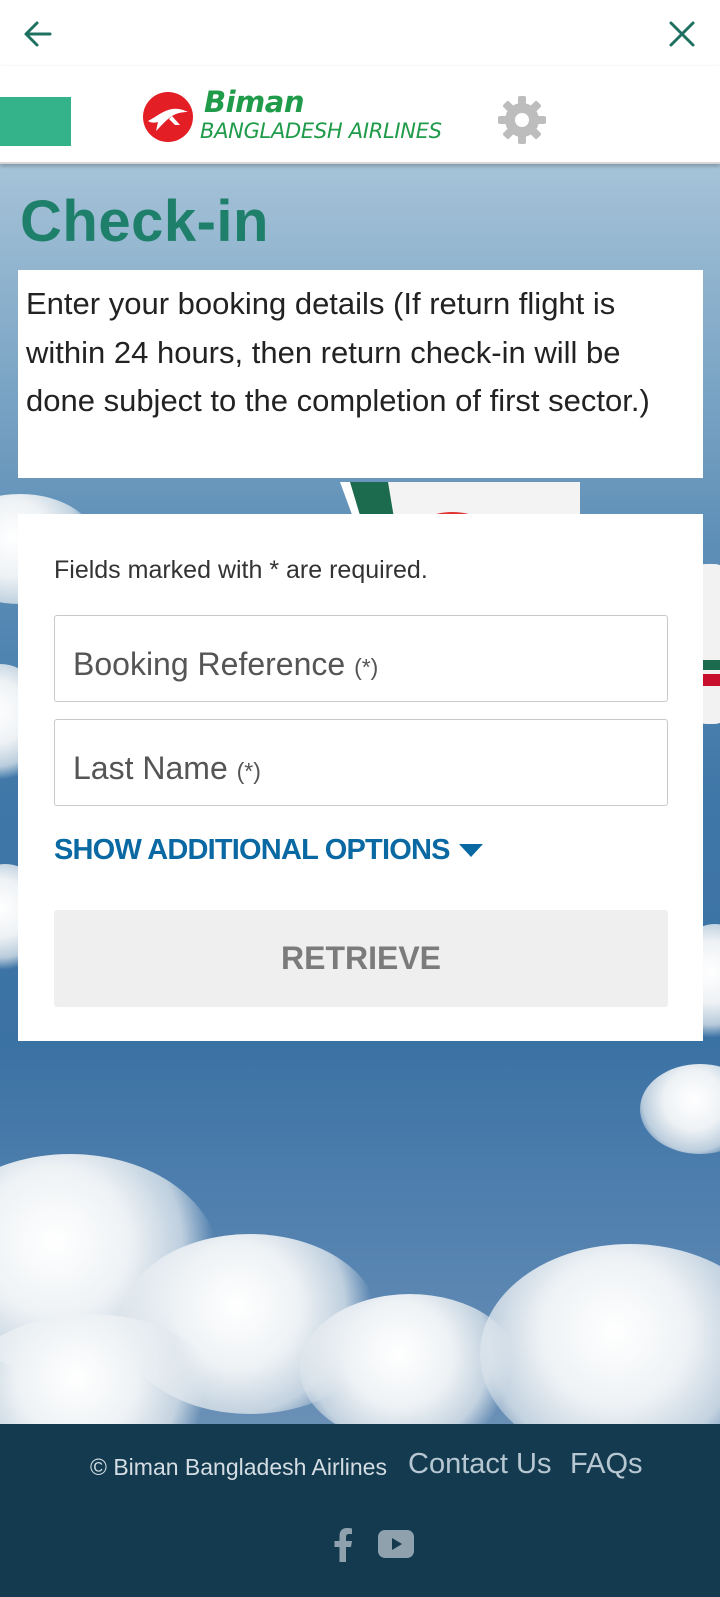 The width and height of the screenshot is (720, 1597). What do you see at coordinates (361, 958) in the screenshot?
I see `retrieve-button: RETRIEVE` at bounding box center [361, 958].